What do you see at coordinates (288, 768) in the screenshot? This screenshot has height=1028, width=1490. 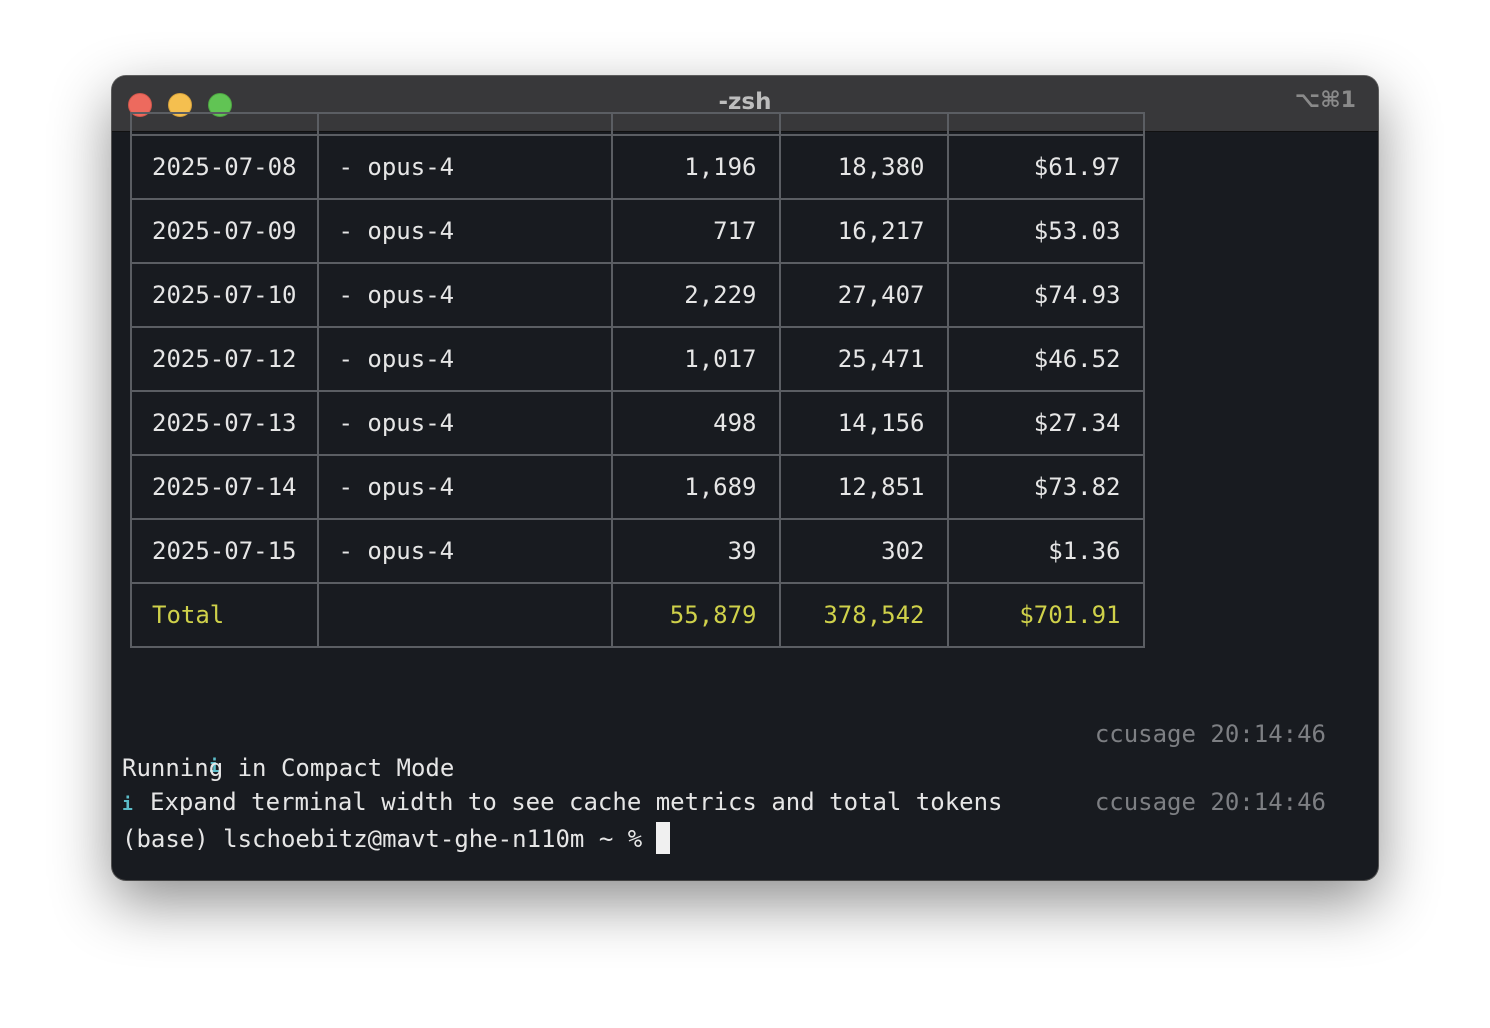 I see `compact-mode-line: Running in Compact Mode` at bounding box center [288, 768].